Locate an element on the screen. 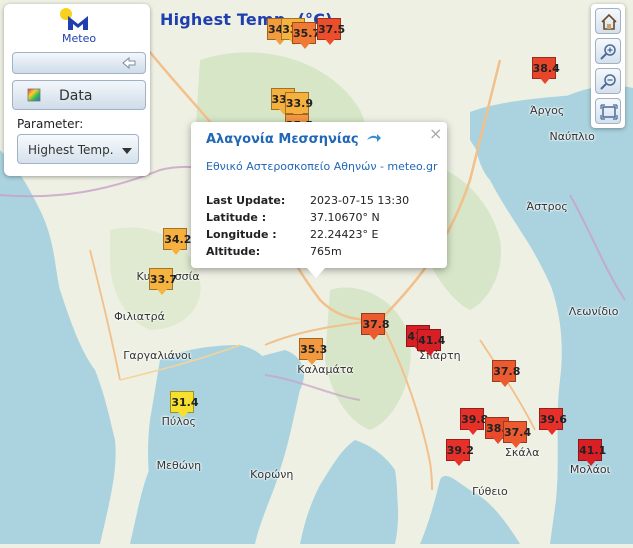 The width and height of the screenshot is (633, 548). place-label: Γύθειο is located at coordinates (490, 492).